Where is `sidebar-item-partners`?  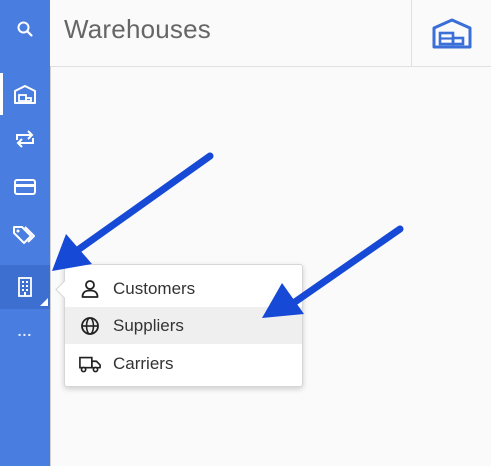 sidebar-item-partners is located at coordinates (25, 287).